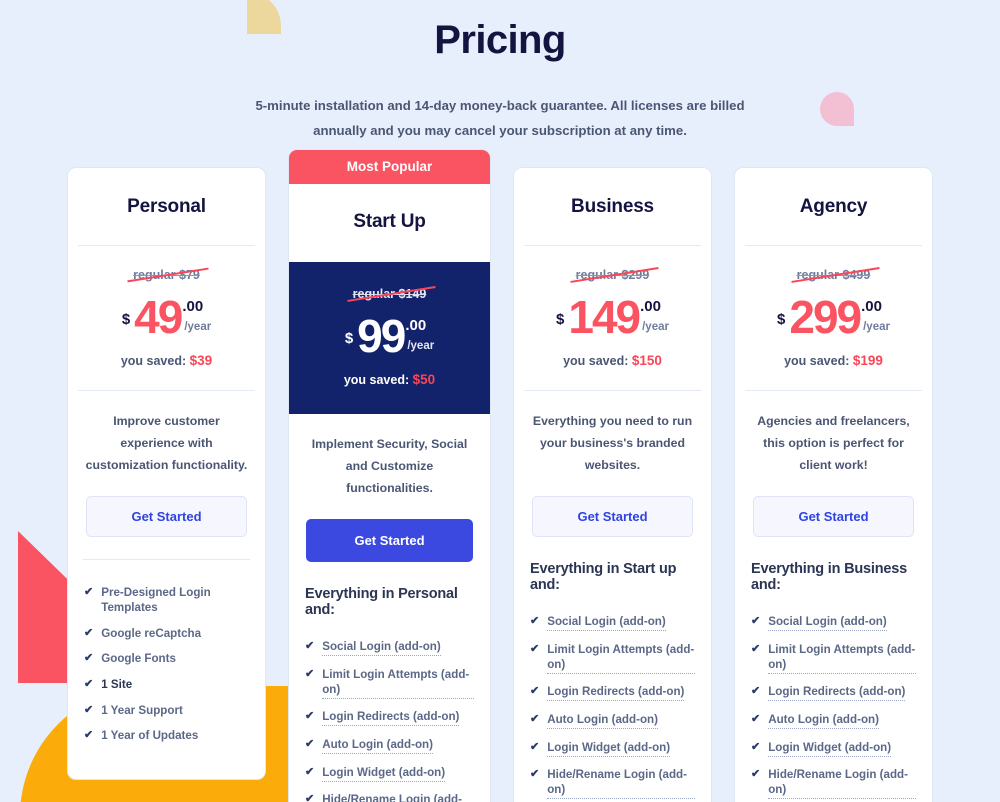 The width and height of the screenshot is (1000, 802). I want to click on feature-label: 1 Year Support, so click(142, 710).